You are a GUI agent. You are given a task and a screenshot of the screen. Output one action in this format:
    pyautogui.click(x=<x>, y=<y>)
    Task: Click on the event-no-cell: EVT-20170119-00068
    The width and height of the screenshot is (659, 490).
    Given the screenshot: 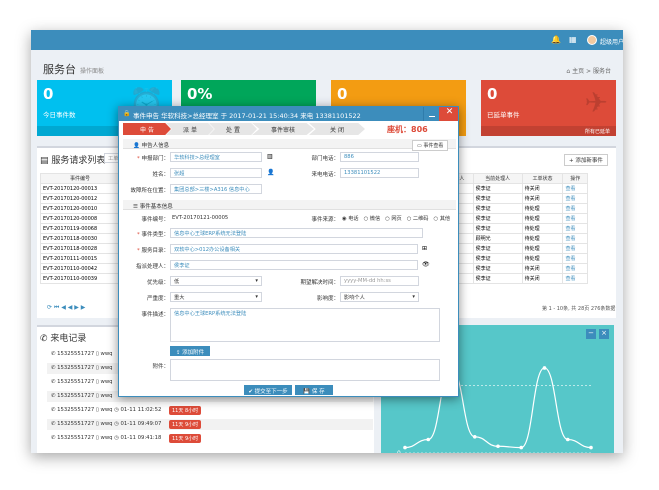 What is the action you would take?
    pyautogui.click(x=80, y=228)
    